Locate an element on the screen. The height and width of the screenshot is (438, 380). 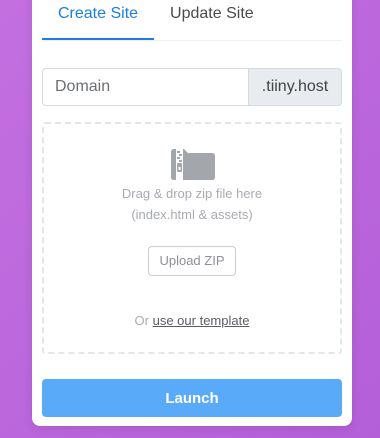
use-template-link: use our template is located at coordinates (201, 320).